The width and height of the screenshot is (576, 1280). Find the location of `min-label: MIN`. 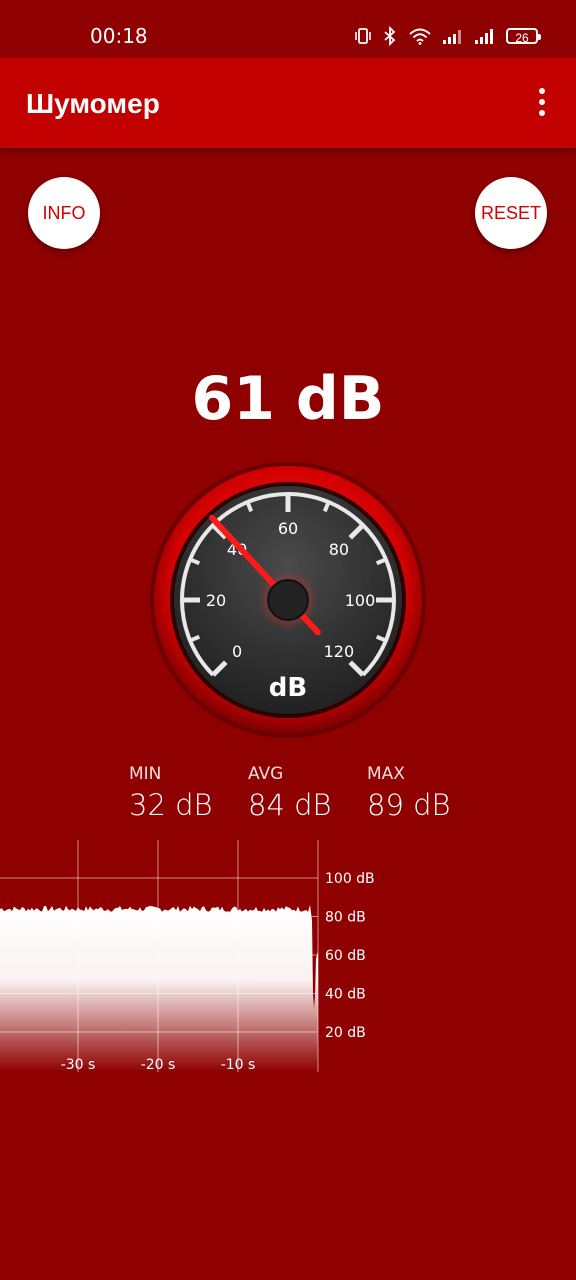

min-label: MIN is located at coordinates (145, 774).